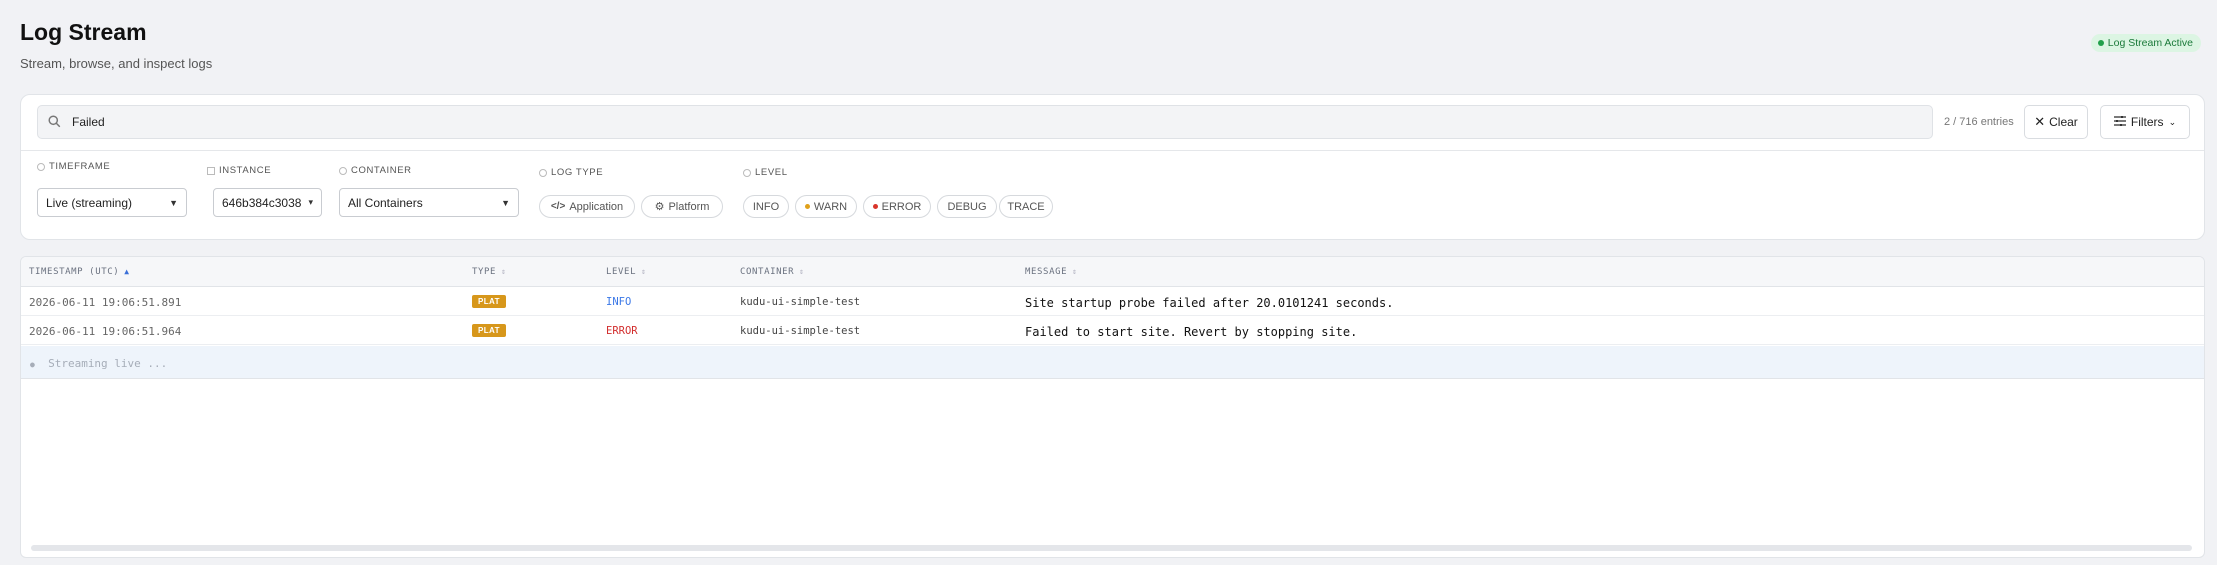 The width and height of the screenshot is (2217, 565). I want to click on sliders-icon, so click(2119, 122).